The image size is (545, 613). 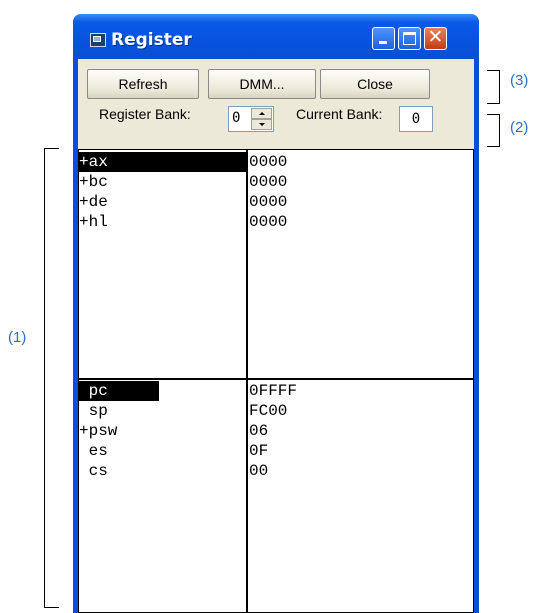 What do you see at coordinates (268, 222) in the screenshot?
I see `register-value-hl: 0000` at bounding box center [268, 222].